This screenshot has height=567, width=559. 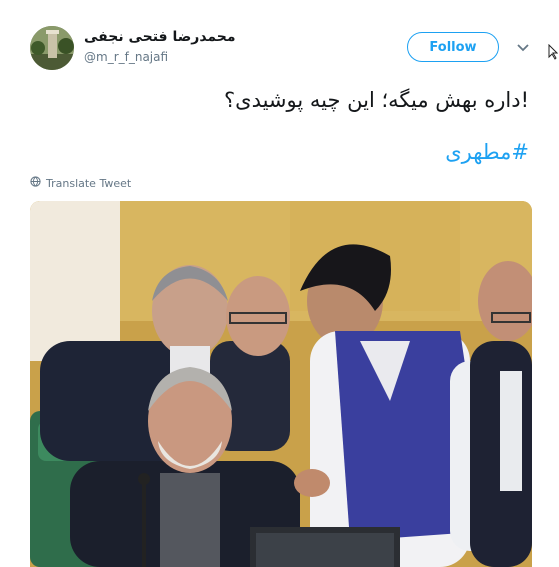 What do you see at coordinates (126, 57) in the screenshot?
I see `username: @m_r_f_najafi` at bounding box center [126, 57].